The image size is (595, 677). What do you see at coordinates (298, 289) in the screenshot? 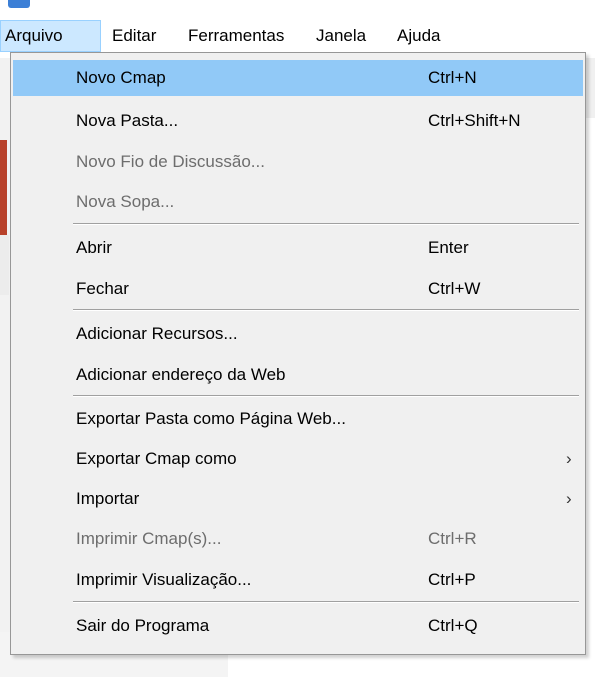
I see `menu-item-fechar: Fechar Ctrl+W` at bounding box center [298, 289].